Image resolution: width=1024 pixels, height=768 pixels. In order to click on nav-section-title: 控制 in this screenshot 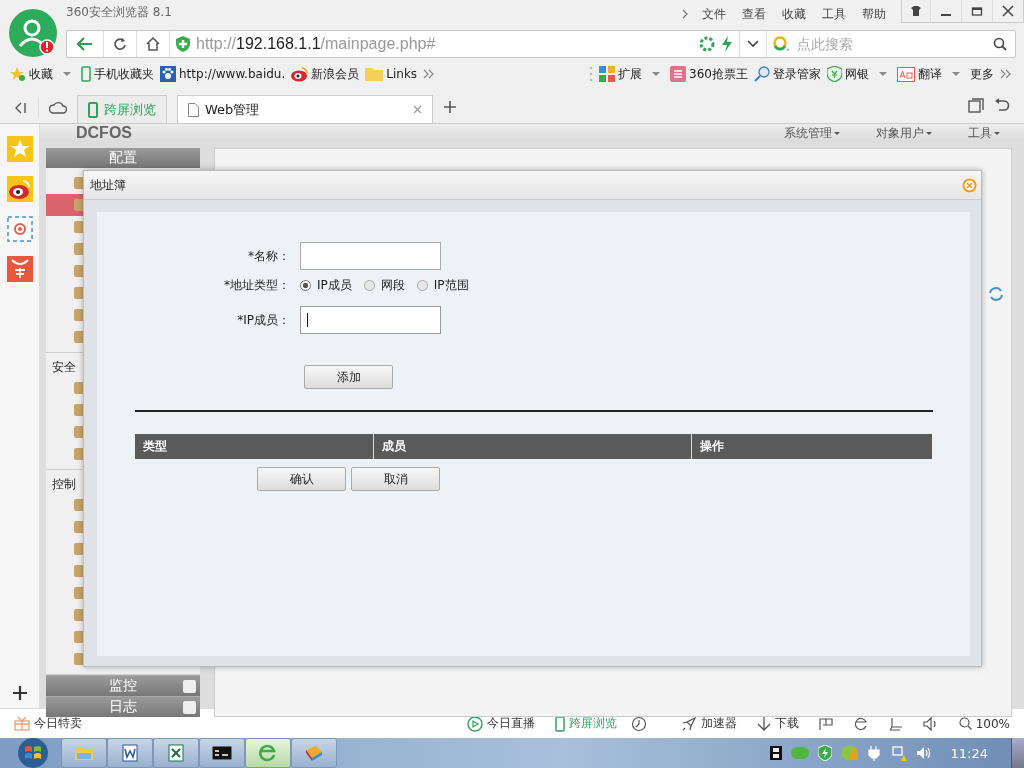, I will do `click(64, 484)`.